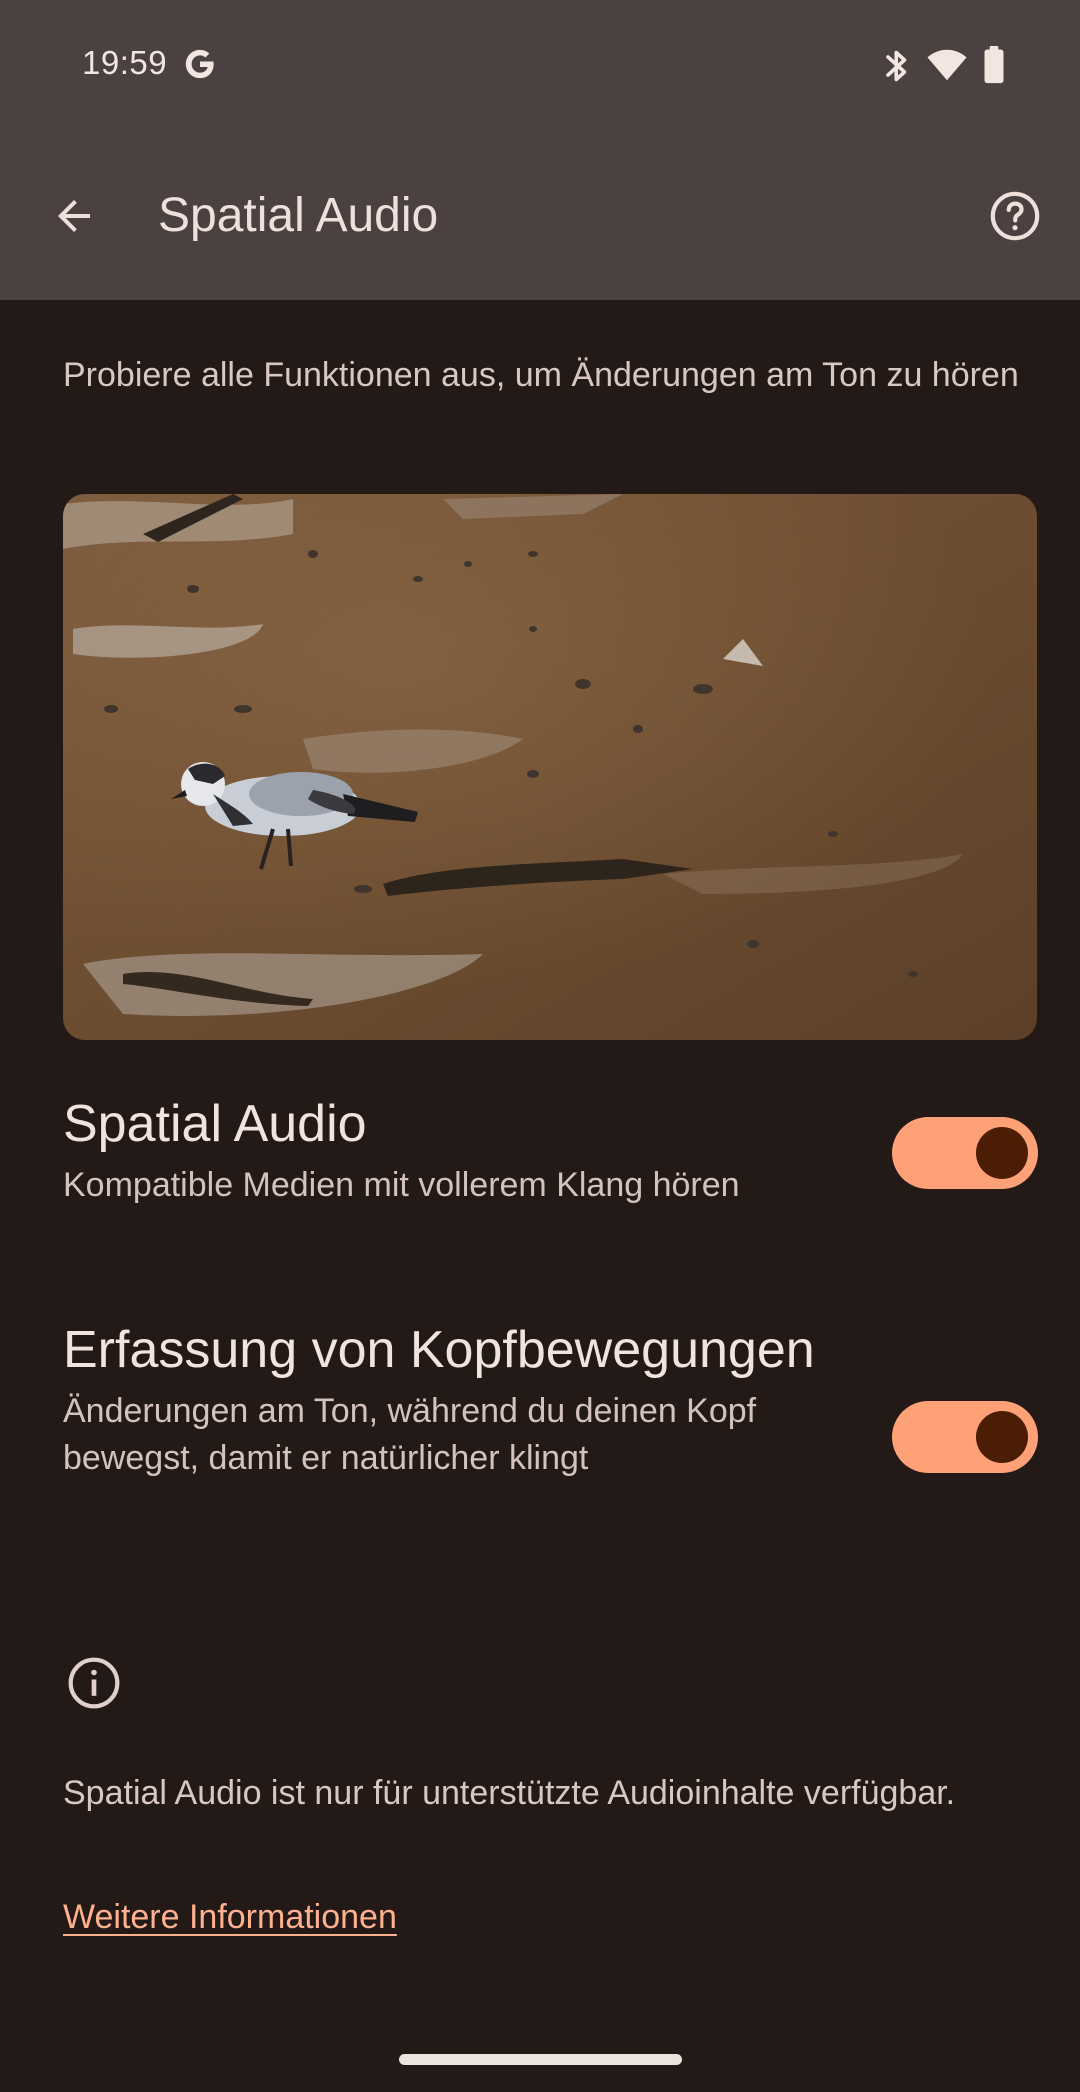  Describe the element at coordinates (230, 1917) in the screenshot. I see `learn-more-link: Weitere Informationen` at that location.